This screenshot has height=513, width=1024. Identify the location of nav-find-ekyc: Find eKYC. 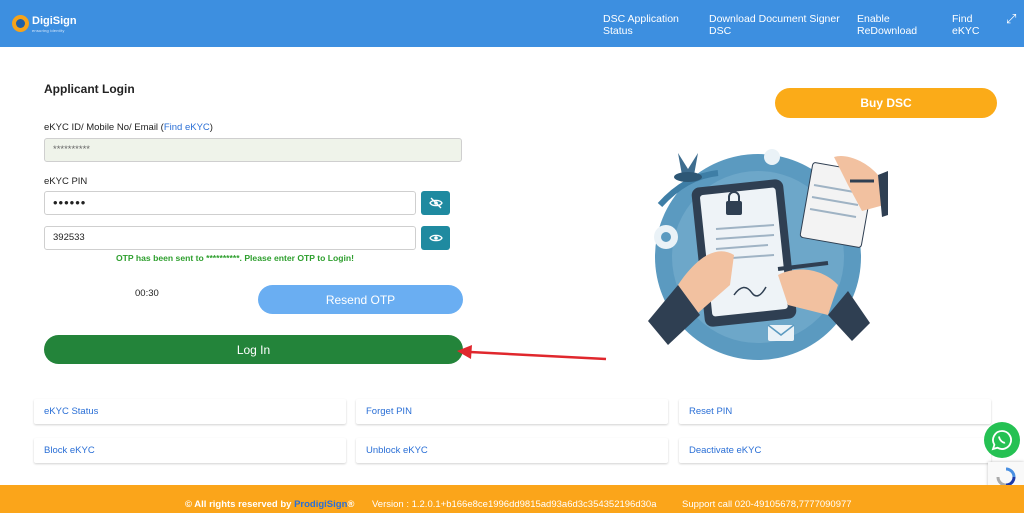
(965, 25).